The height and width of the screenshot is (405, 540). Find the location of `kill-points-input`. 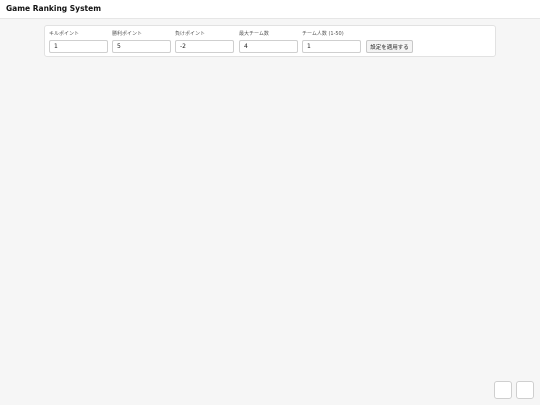

kill-points-input is located at coordinates (78, 46).